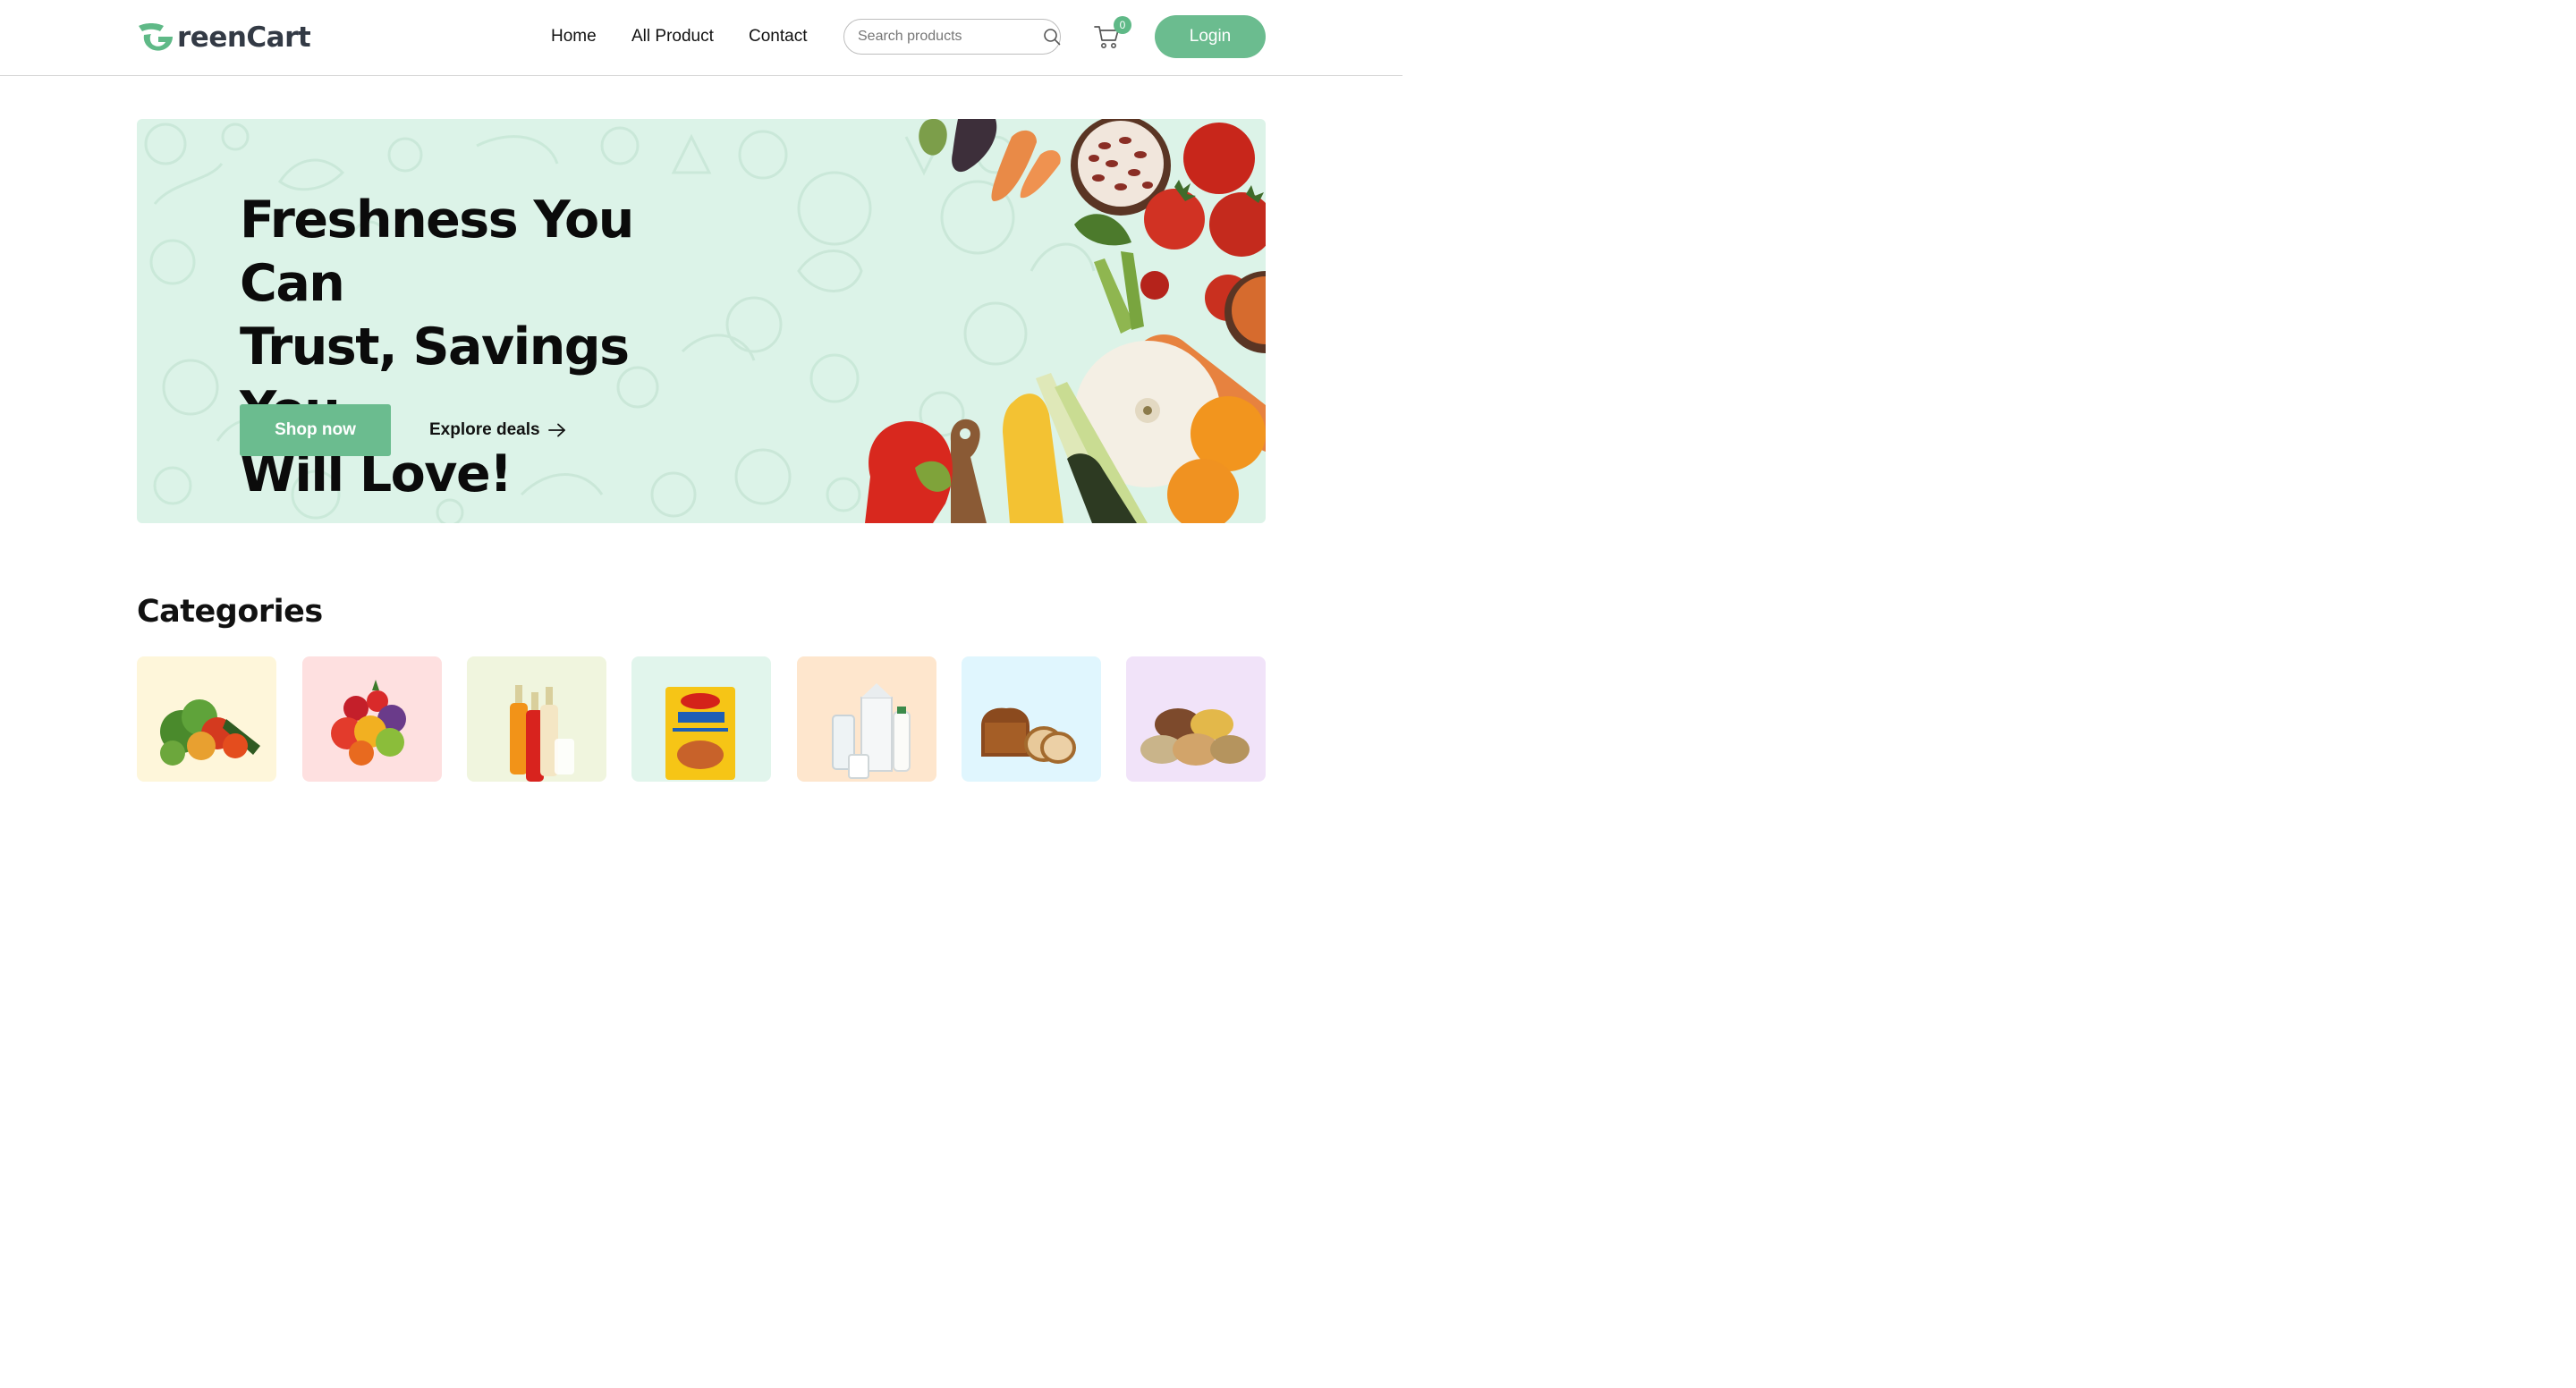 This screenshot has width=2576, height=1388. Describe the element at coordinates (156, 37) in the screenshot. I see `logo-leaf-g-icon` at that location.